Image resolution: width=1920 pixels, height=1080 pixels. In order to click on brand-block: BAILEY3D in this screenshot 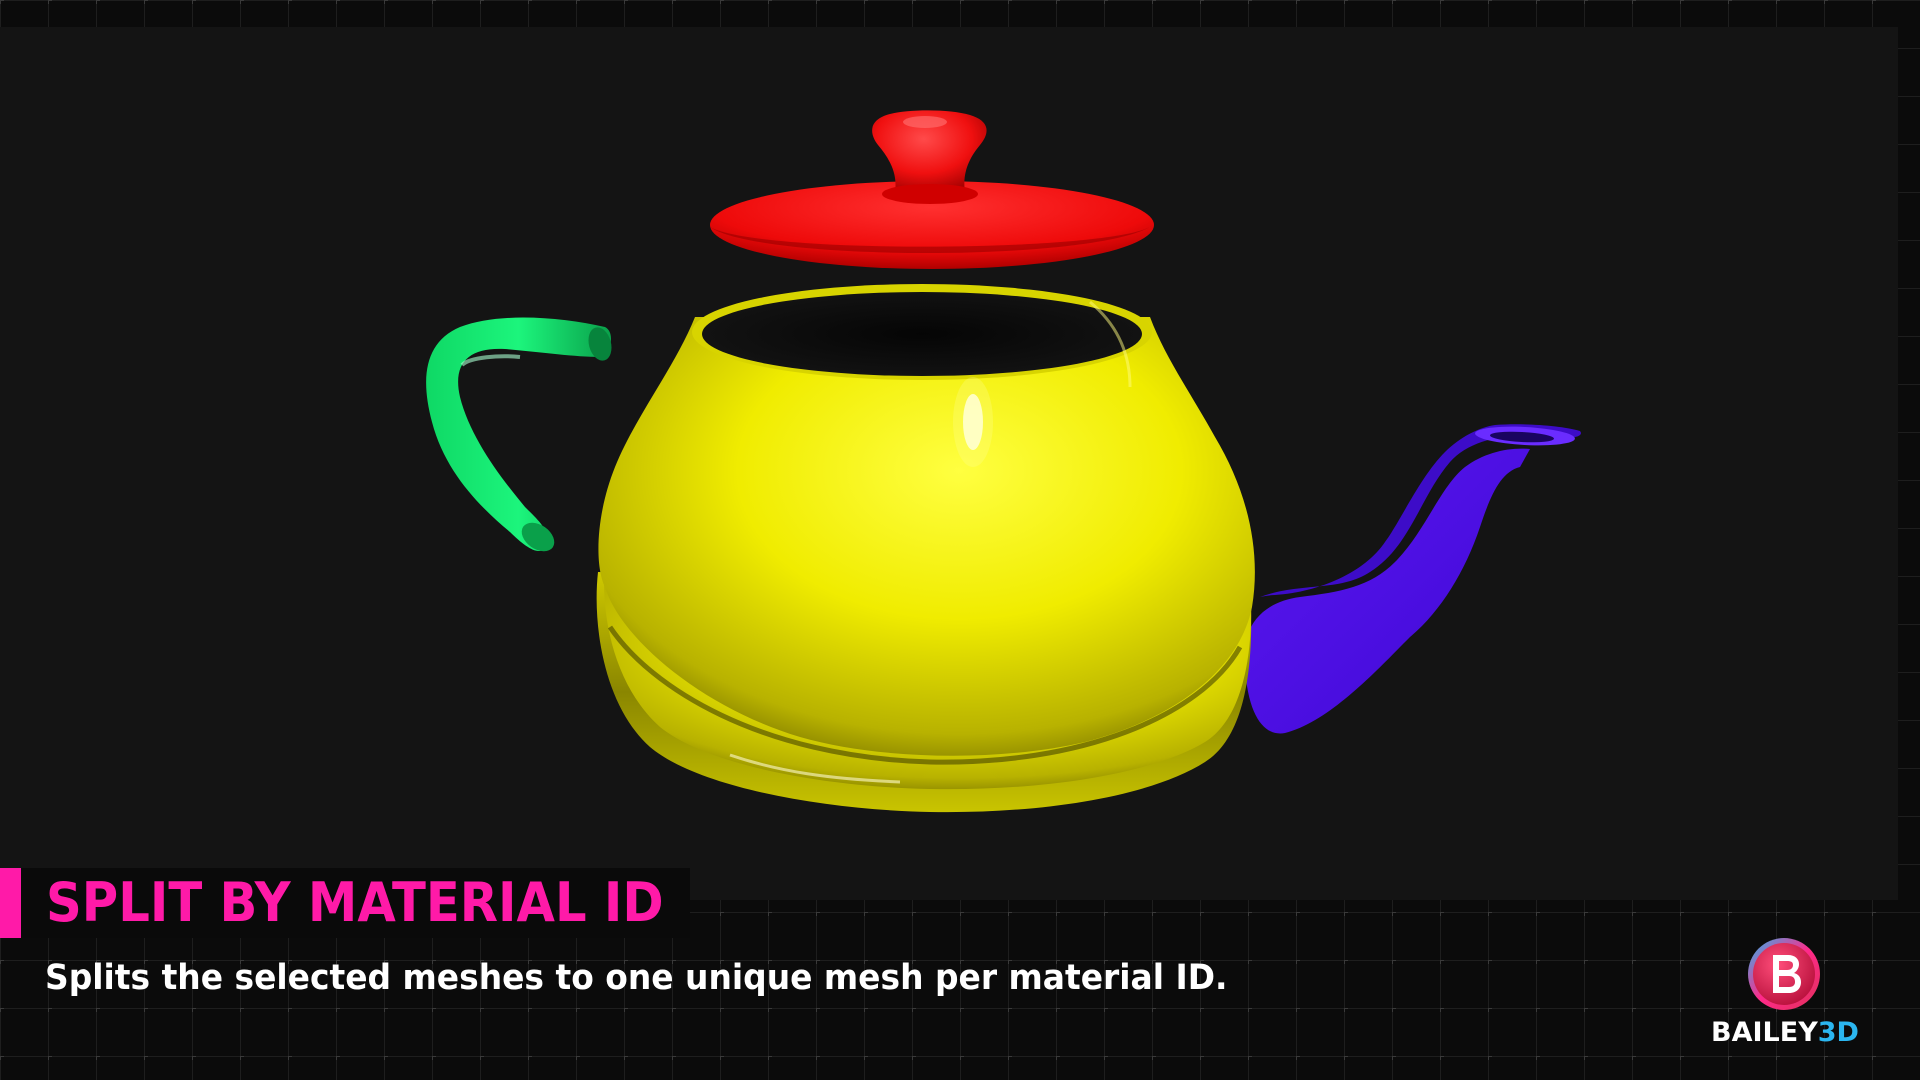, I will do `click(1785, 995)`.